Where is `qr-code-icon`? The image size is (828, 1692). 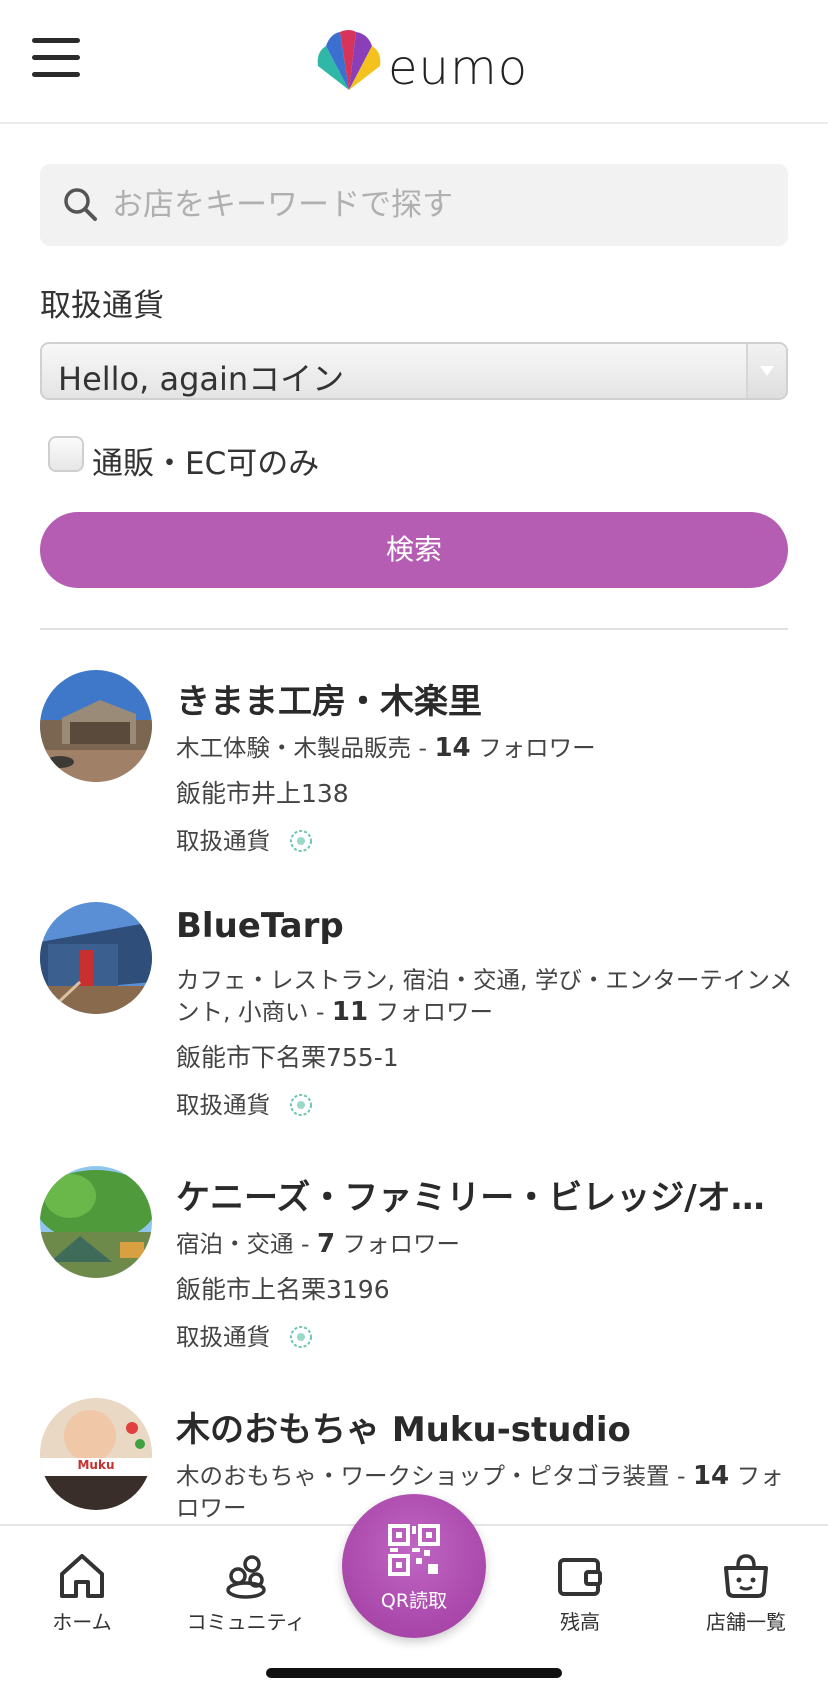 qr-code-icon is located at coordinates (414, 1550).